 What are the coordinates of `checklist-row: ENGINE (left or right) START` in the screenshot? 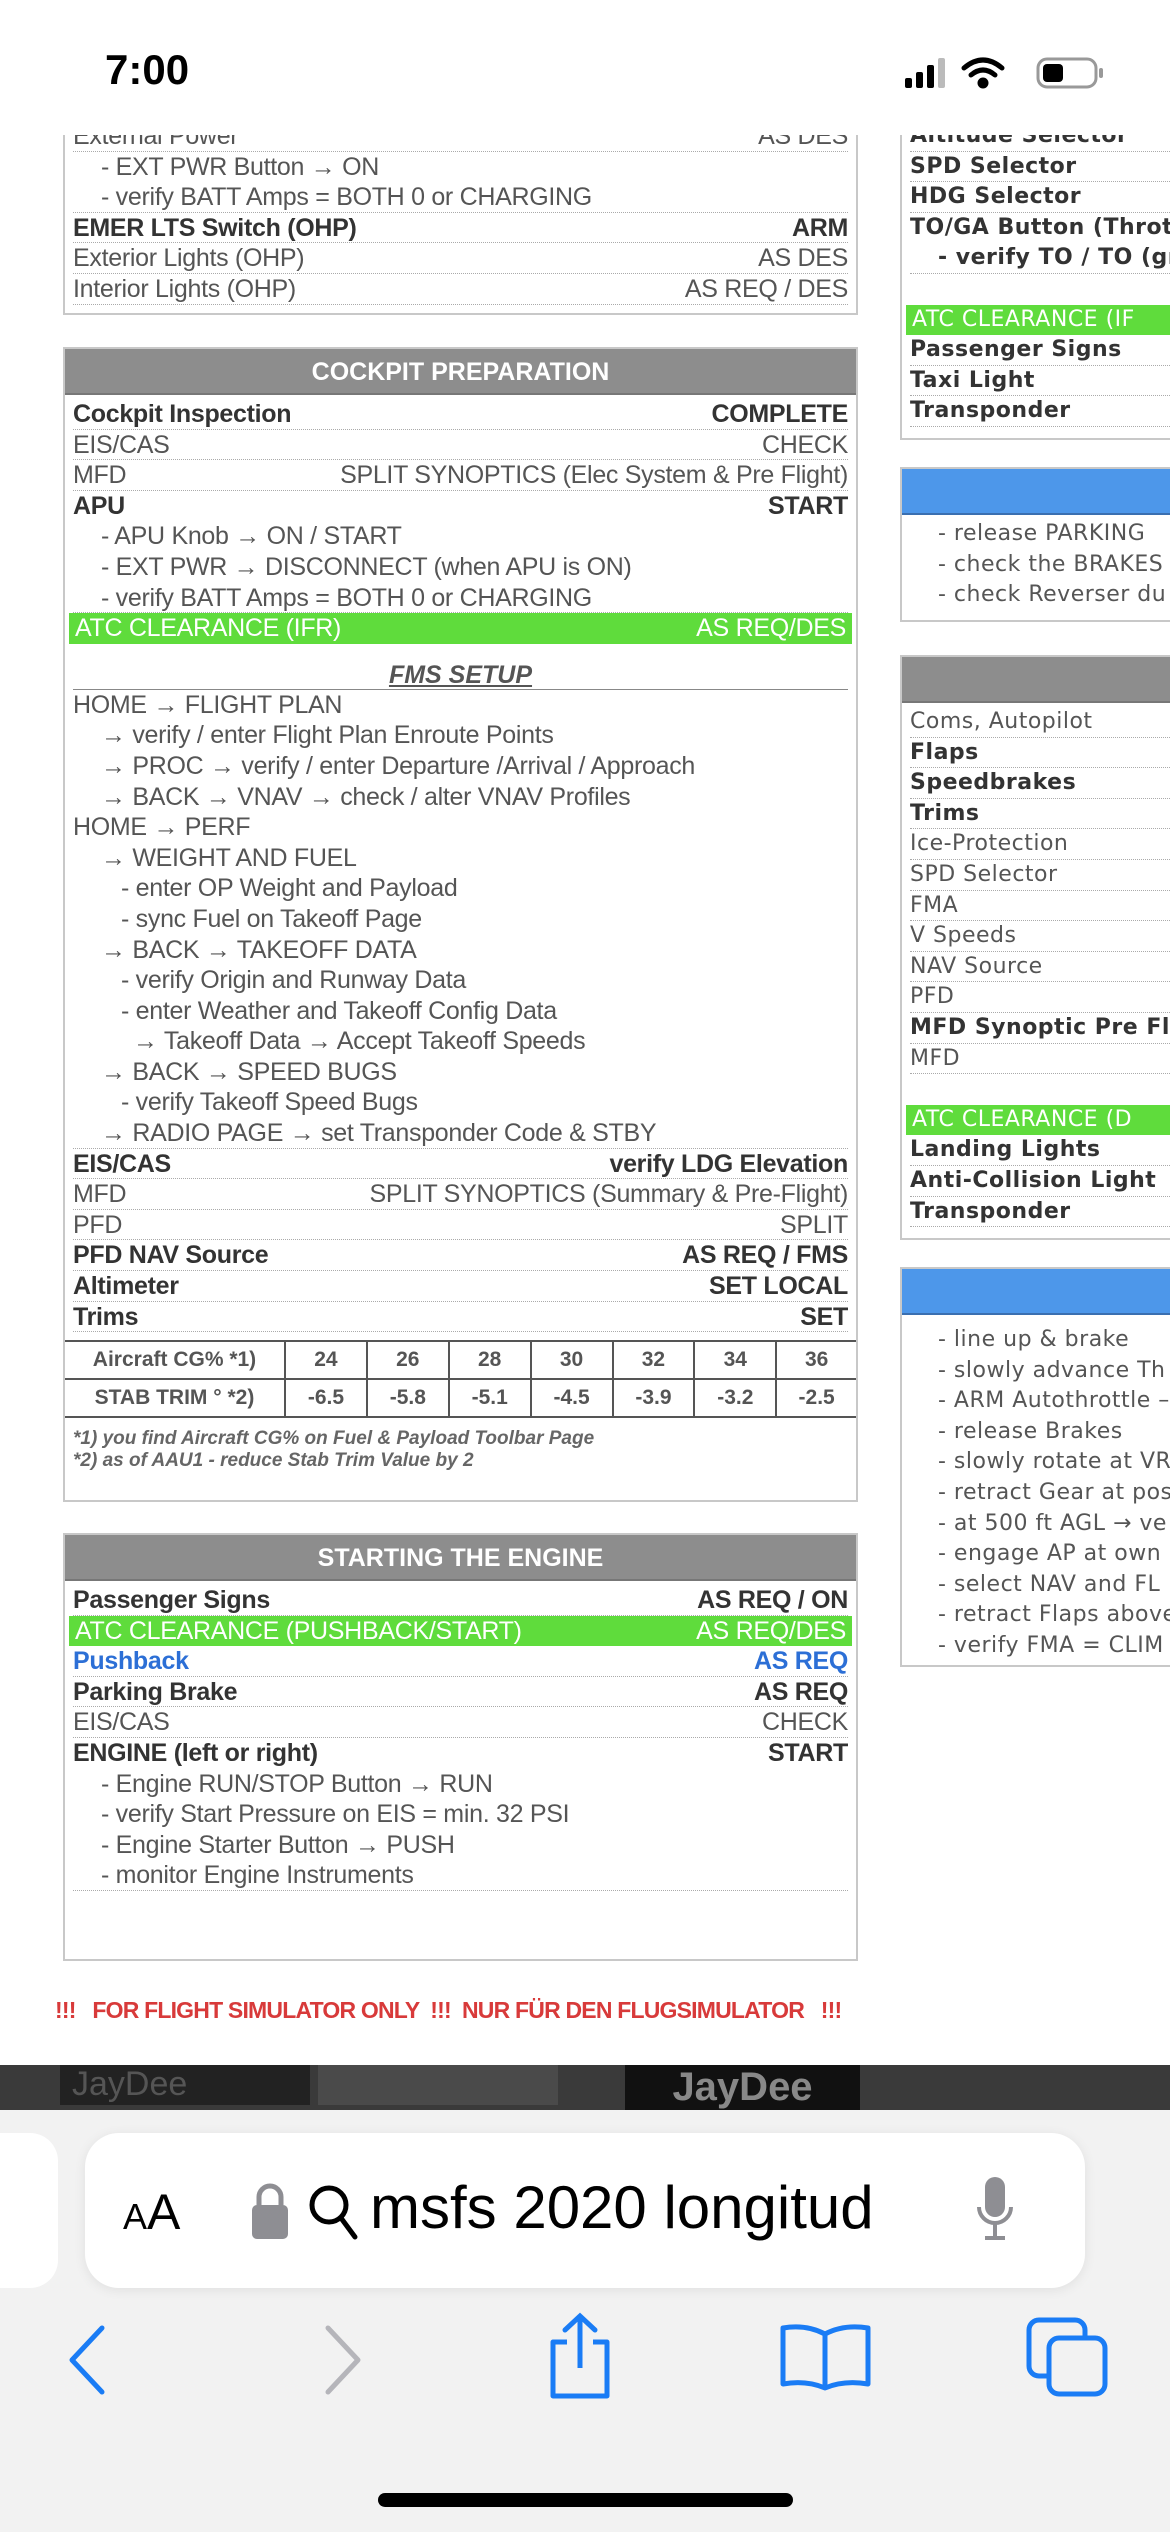 It's located at (460, 1753).